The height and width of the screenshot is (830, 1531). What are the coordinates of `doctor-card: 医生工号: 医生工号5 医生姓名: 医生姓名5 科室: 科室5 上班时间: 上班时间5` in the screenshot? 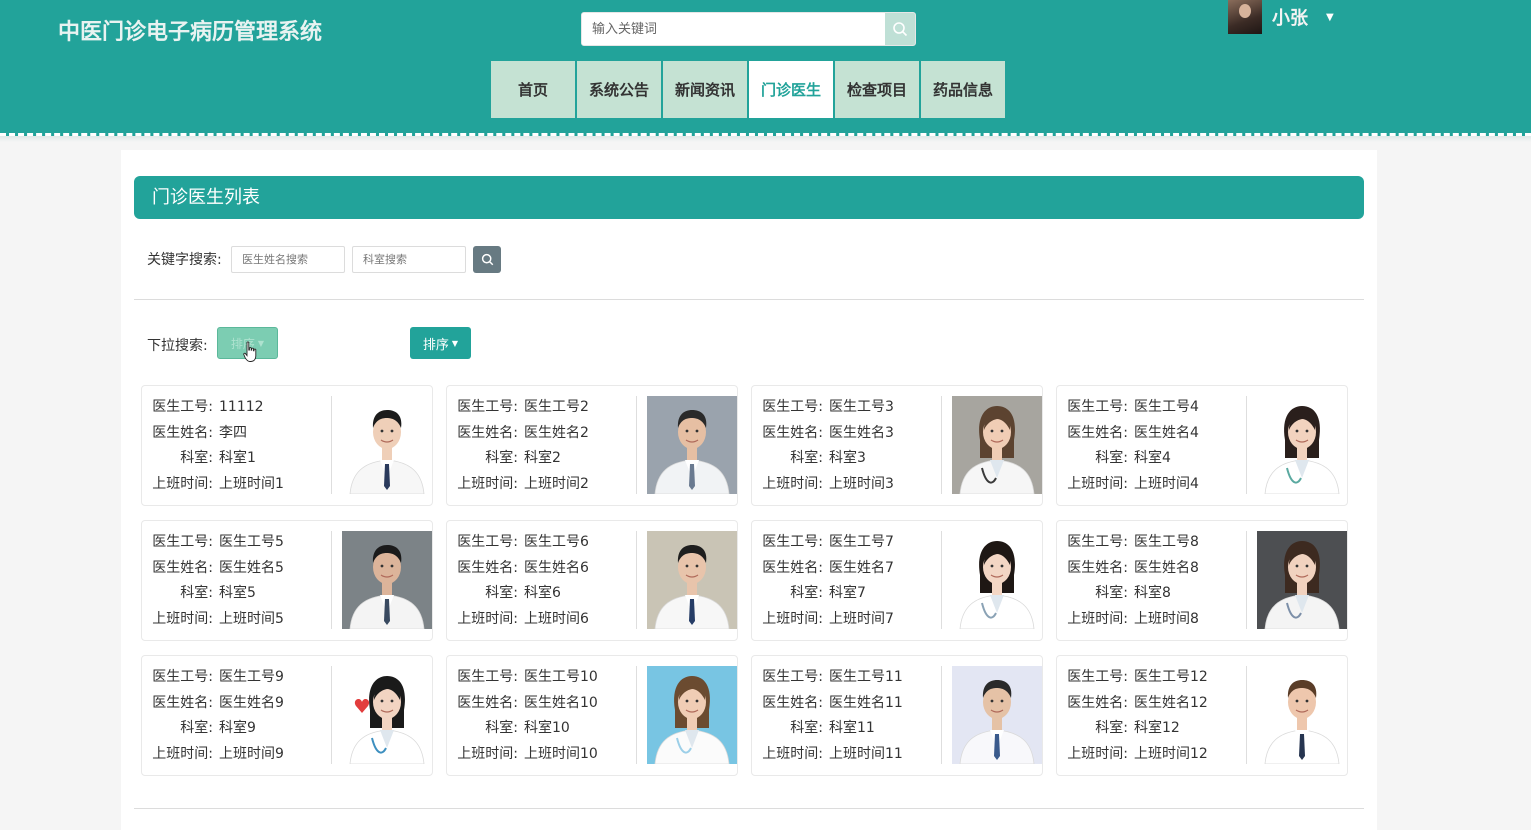 It's located at (287, 580).